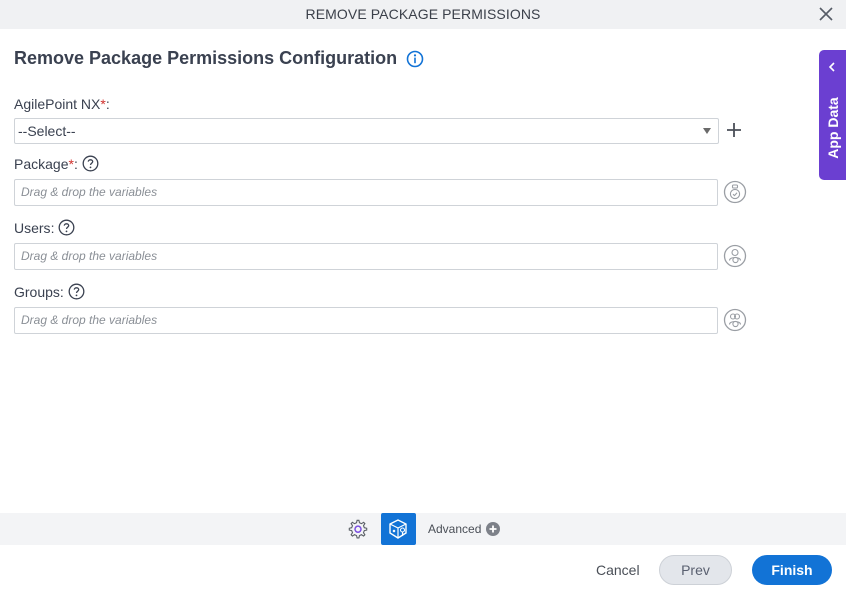  I want to click on cancel-button: Cancel, so click(618, 570).